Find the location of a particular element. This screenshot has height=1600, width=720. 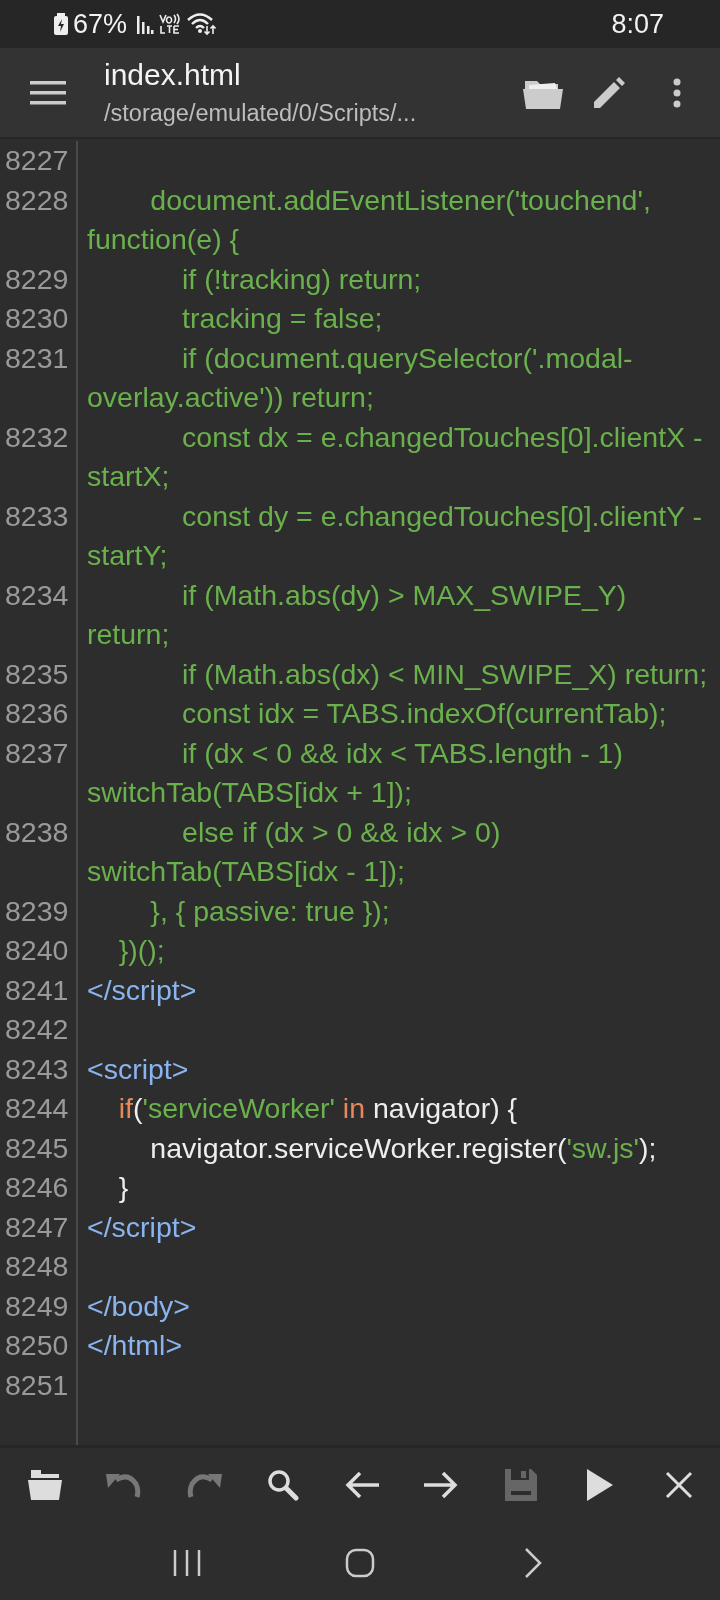

line-number: 8234 is located at coordinates (39, 615).